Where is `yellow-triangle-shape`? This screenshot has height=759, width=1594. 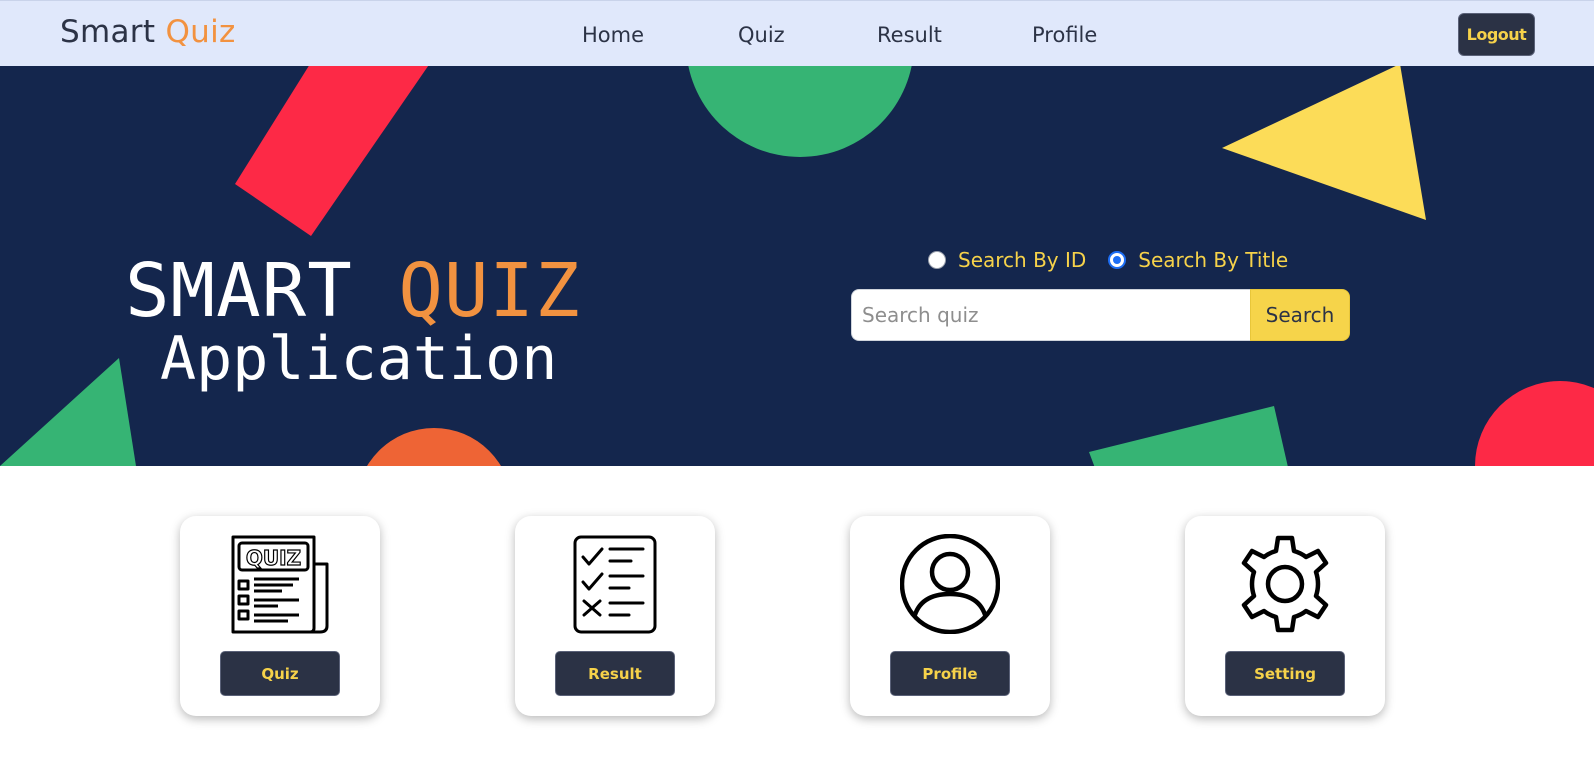
yellow-triangle-shape is located at coordinates (1324, 143).